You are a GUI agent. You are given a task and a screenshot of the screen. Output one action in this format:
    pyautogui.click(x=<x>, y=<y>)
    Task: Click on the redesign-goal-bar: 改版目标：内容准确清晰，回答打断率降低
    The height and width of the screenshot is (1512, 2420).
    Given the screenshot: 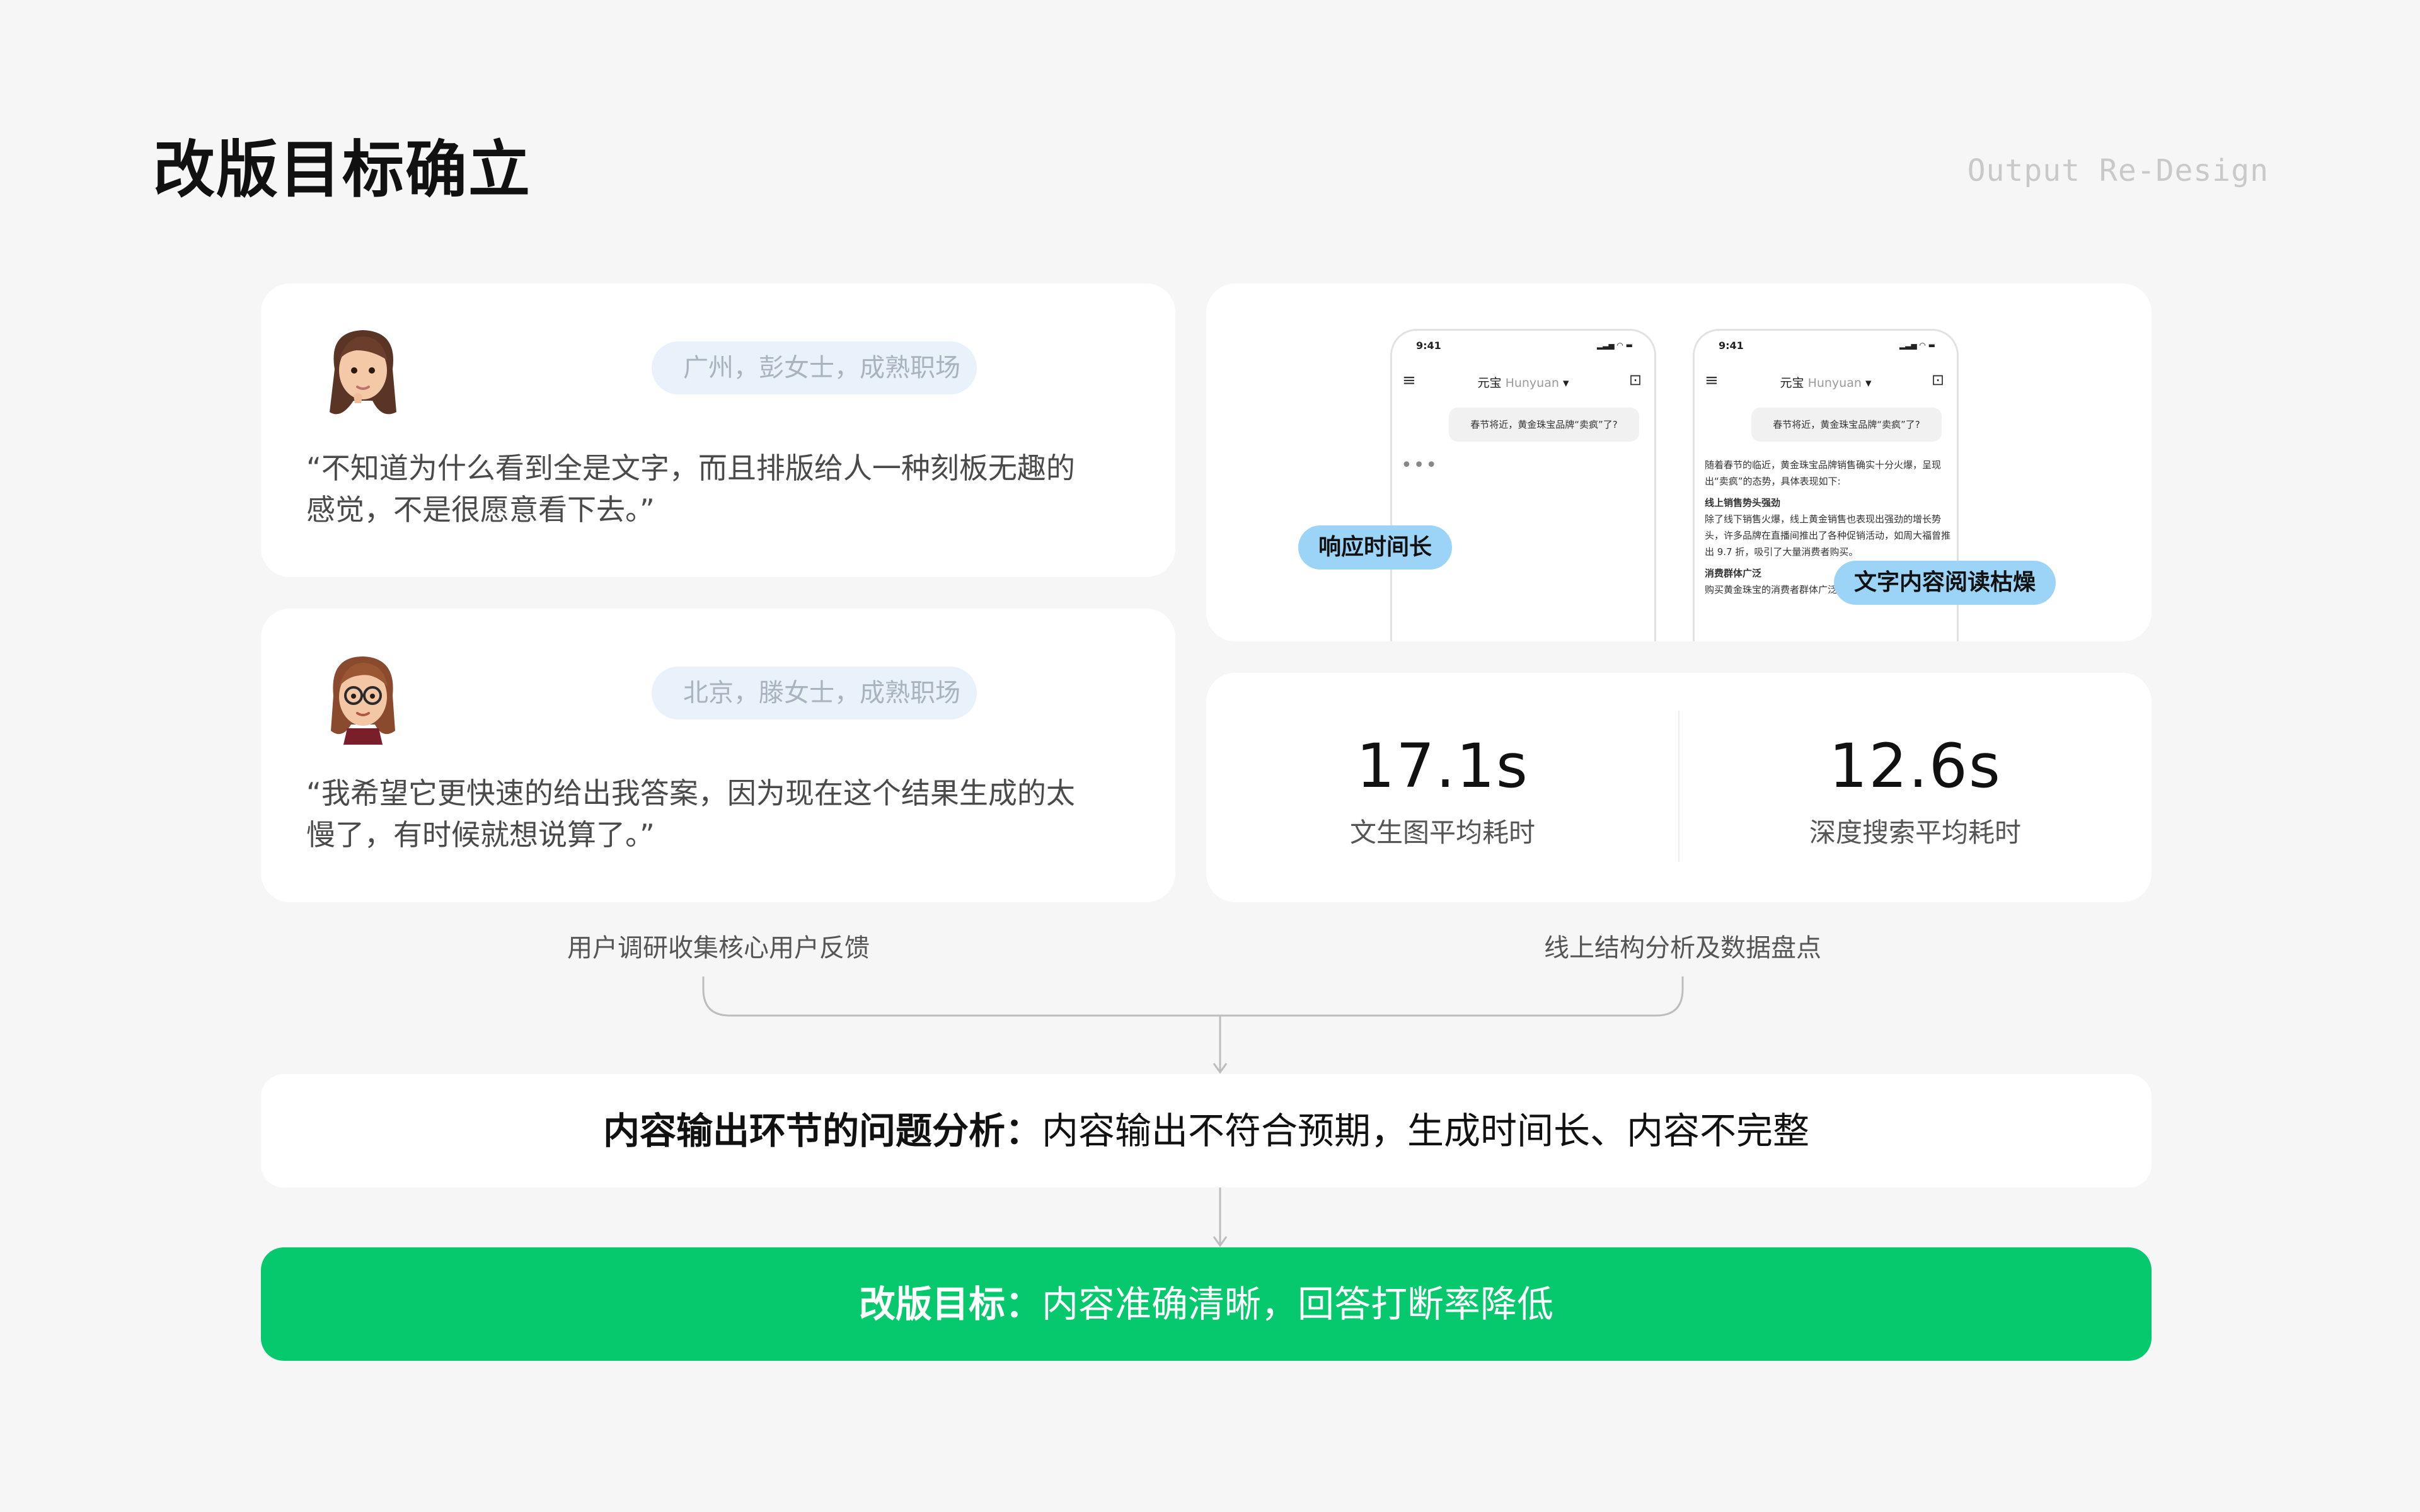 What is the action you would take?
    pyautogui.click(x=1207, y=1304)
    